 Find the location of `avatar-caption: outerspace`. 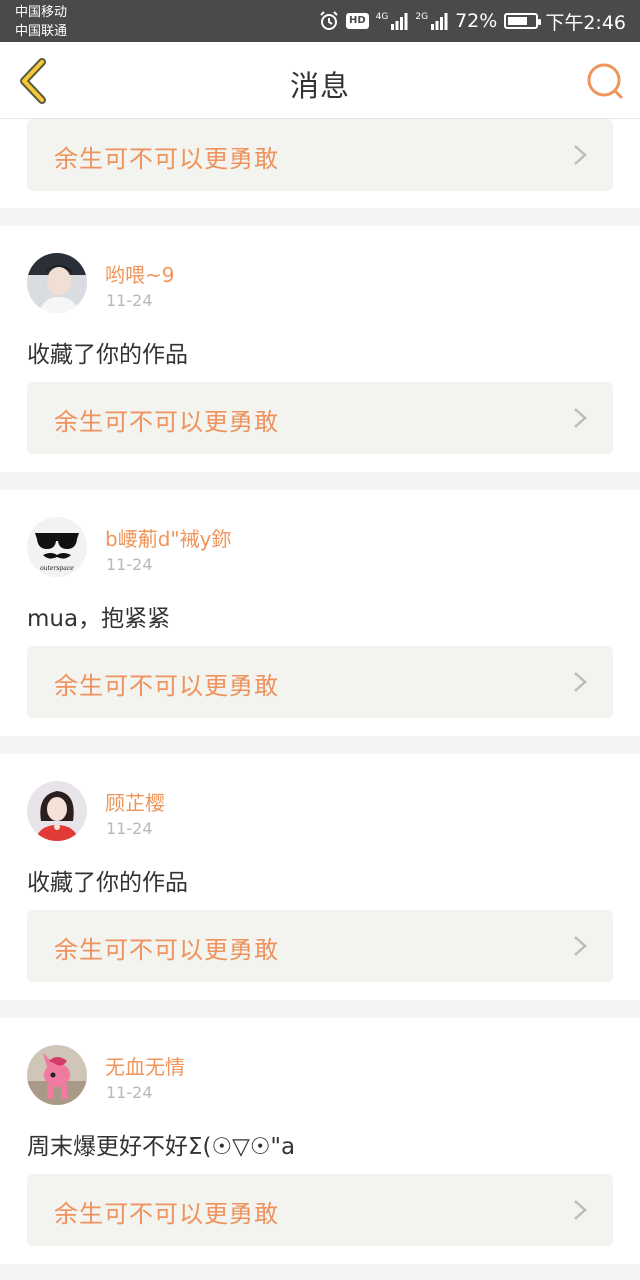

avatar-caption: outerspace is located at coordinates (57, 568).